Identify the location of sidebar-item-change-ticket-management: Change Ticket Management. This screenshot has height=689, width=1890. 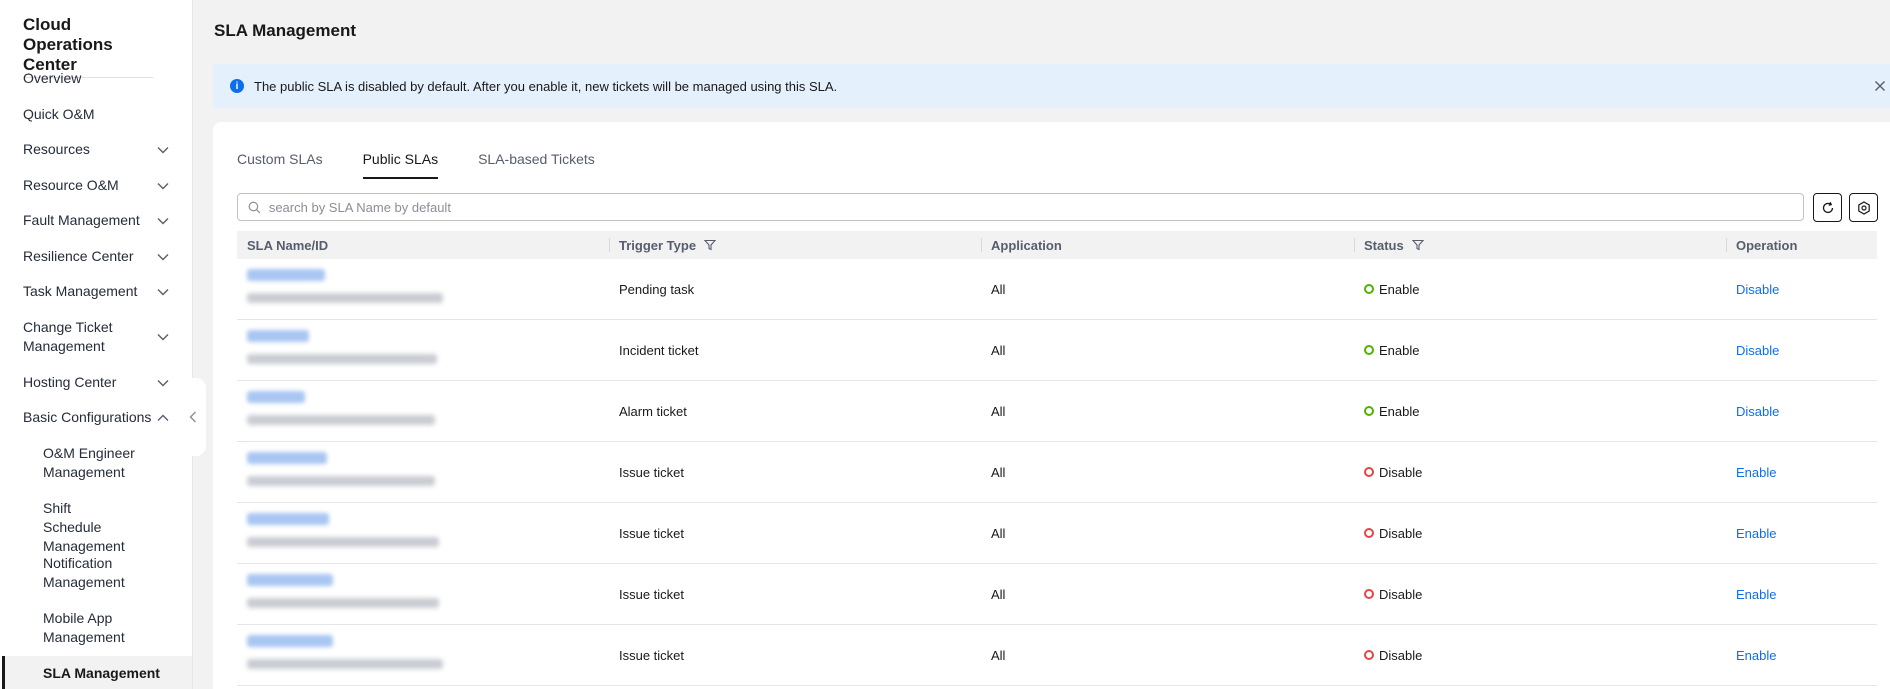
(97, 337).